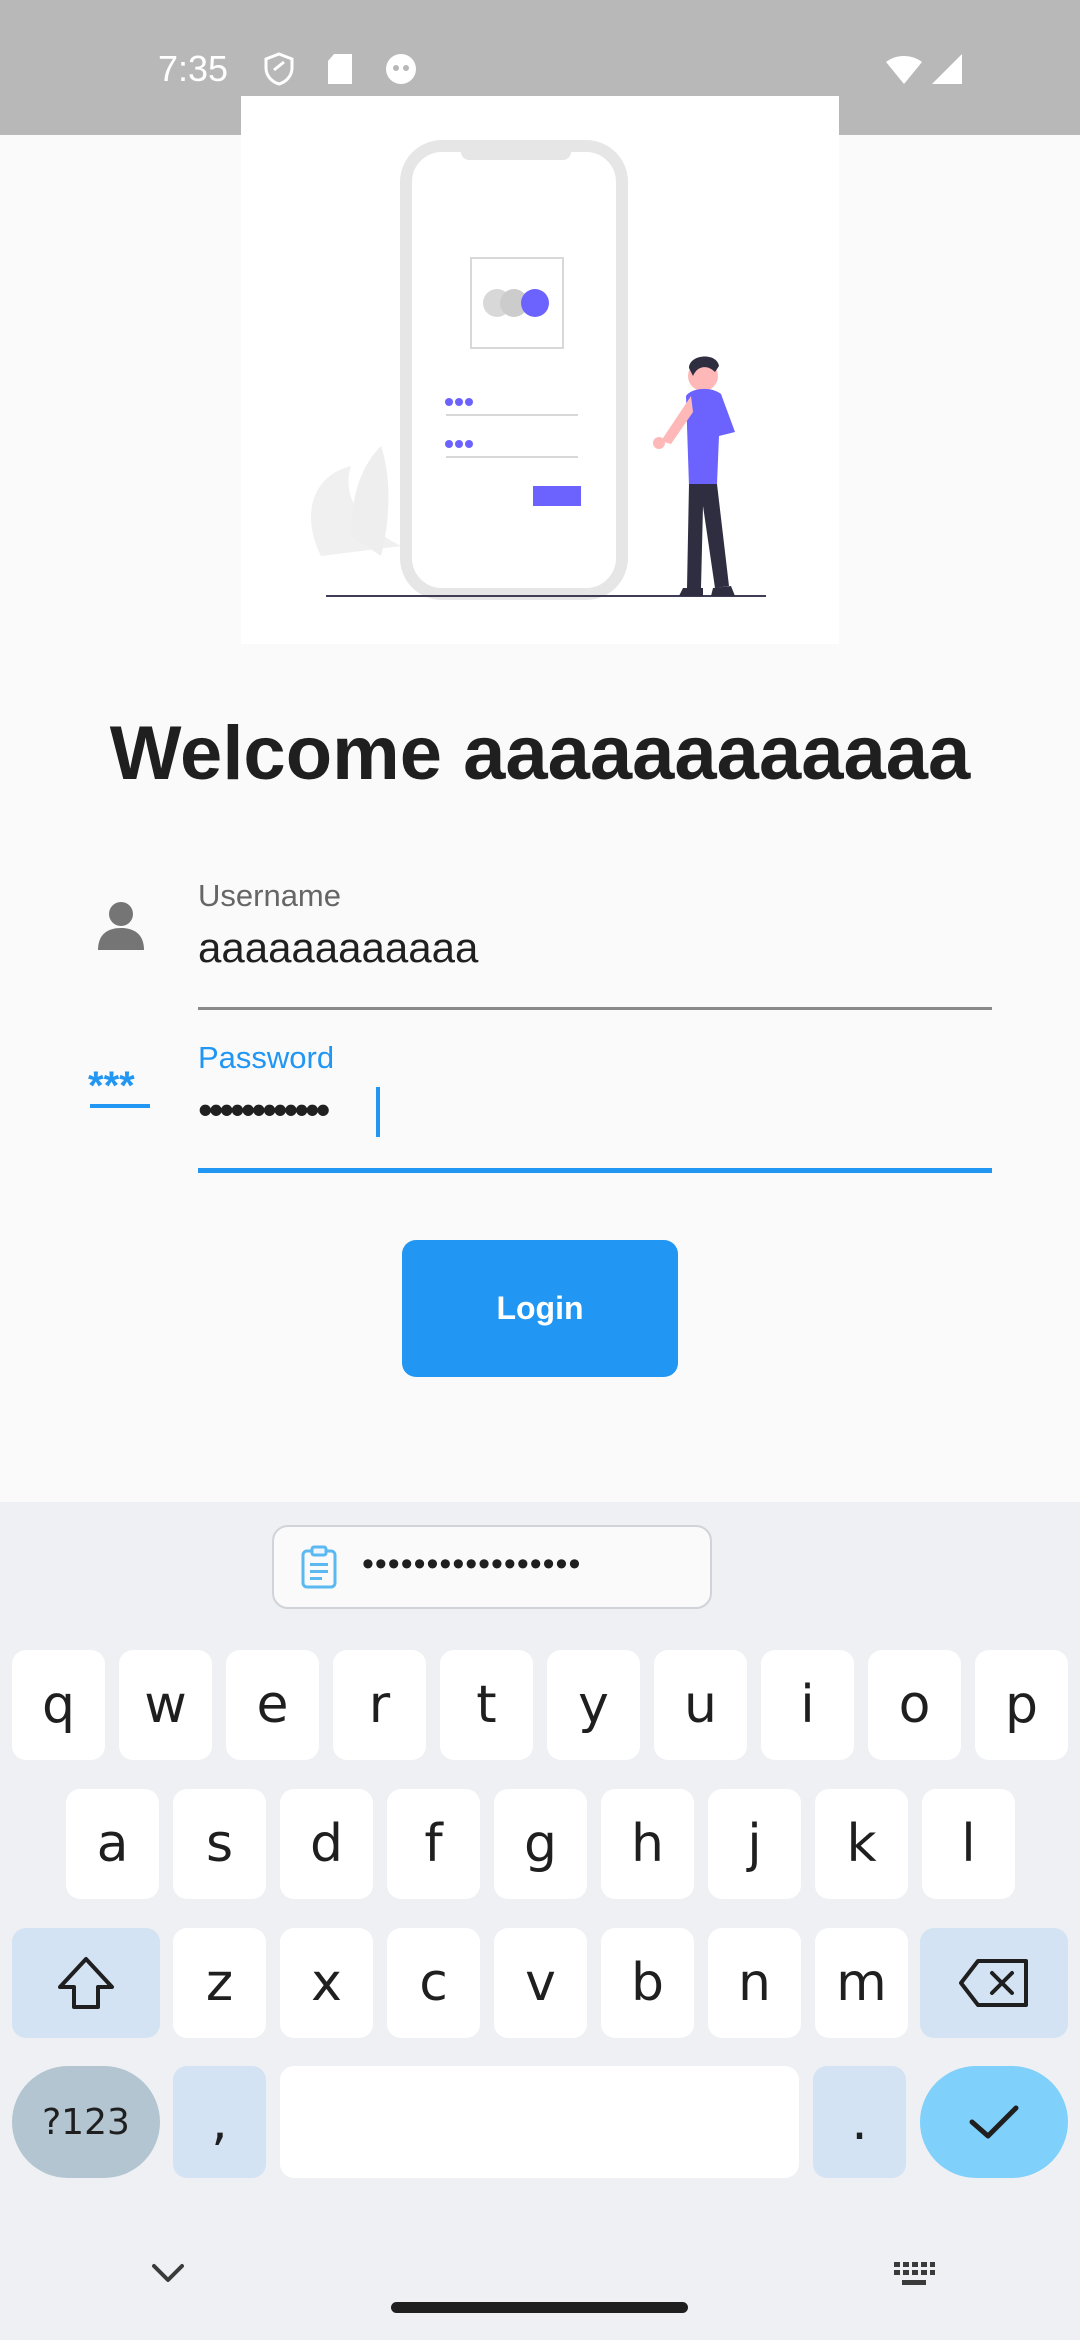  Describe the element at coordinates (647, 1983) in the screenshot. I see `key-b: b` at that location.